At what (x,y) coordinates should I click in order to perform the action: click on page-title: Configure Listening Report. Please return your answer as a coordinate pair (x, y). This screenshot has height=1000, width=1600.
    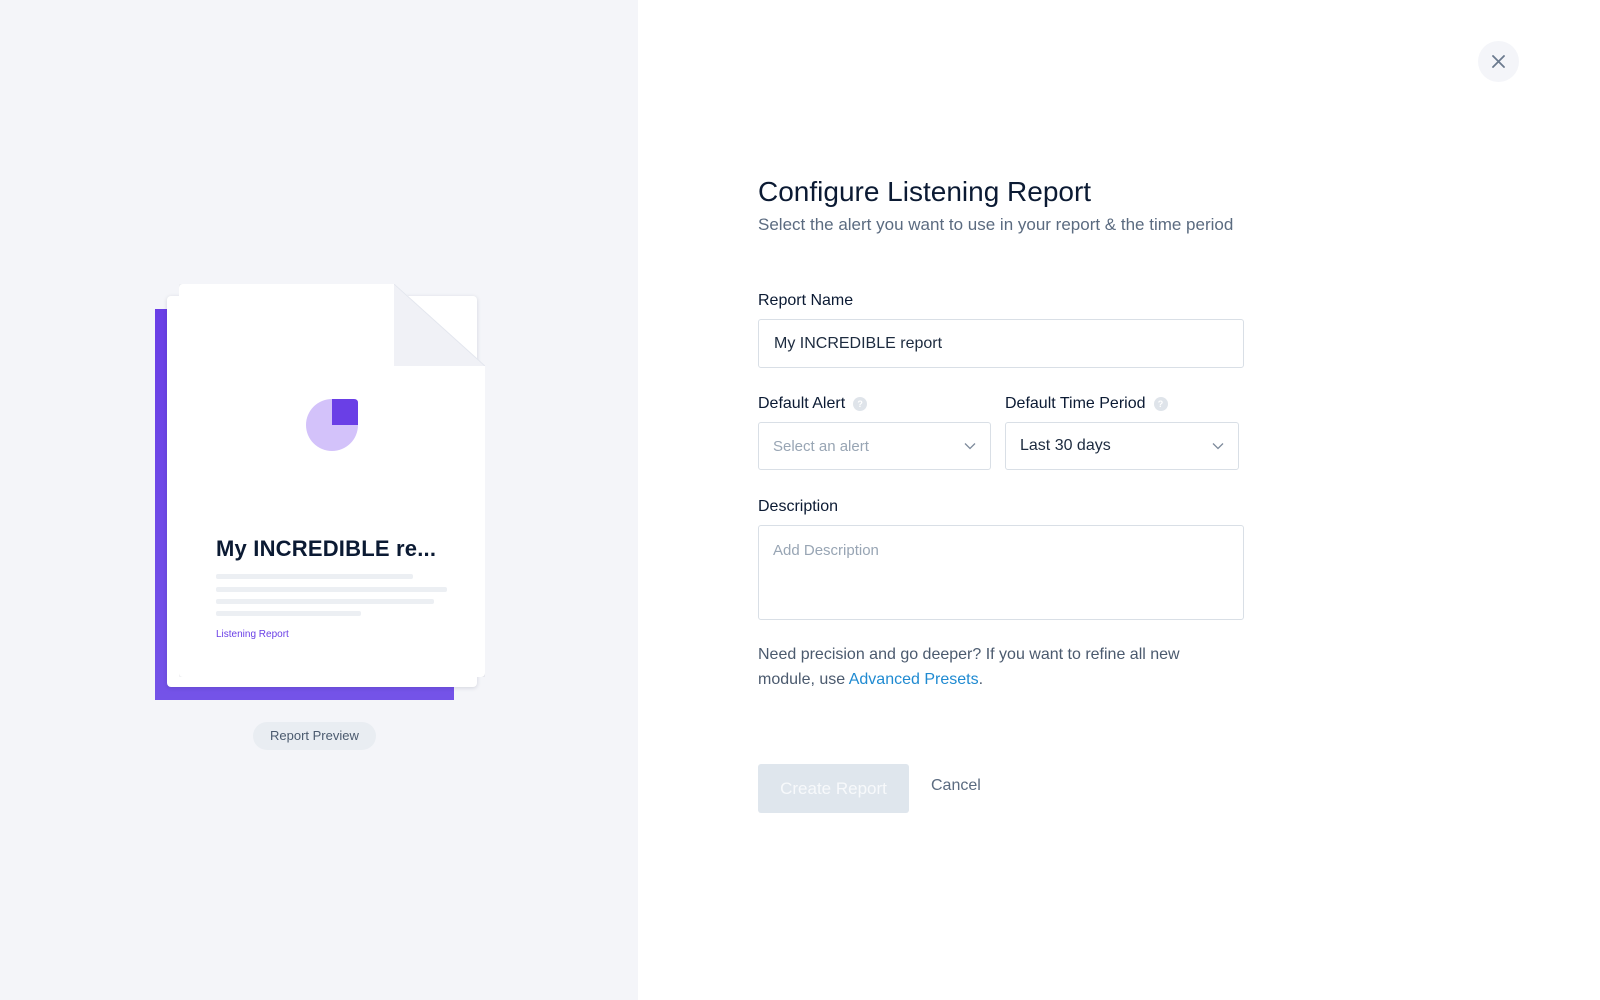
    Looking at the image, I should click on (925, 191).